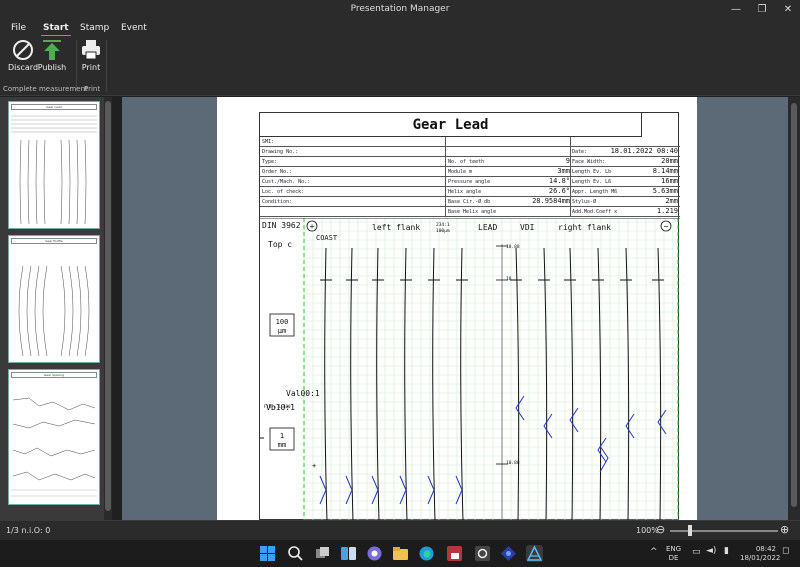  Describe the element at coordinates (696, 552) in the screenshot. I see `network-icon: ▭` at that location.